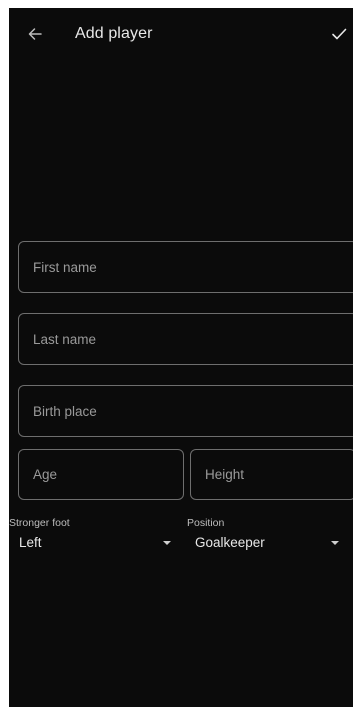 The height and width of the screenshot is (715, 353). What do you see at coordinates (206, 523) in the screenshot?
I see `position-label: Position` at bounding box center [206, 523].